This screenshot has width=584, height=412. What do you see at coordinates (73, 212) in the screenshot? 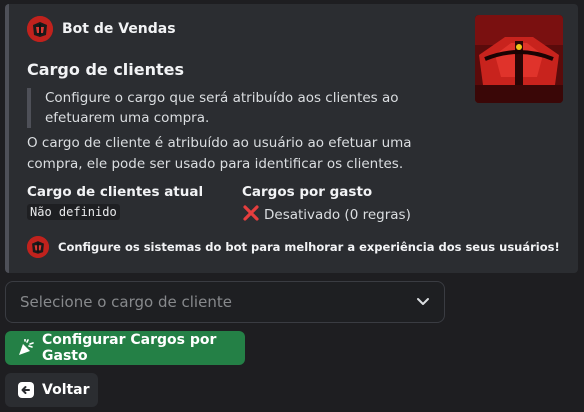
I see `field-value: Não definido` at bounding box center [73, 212].